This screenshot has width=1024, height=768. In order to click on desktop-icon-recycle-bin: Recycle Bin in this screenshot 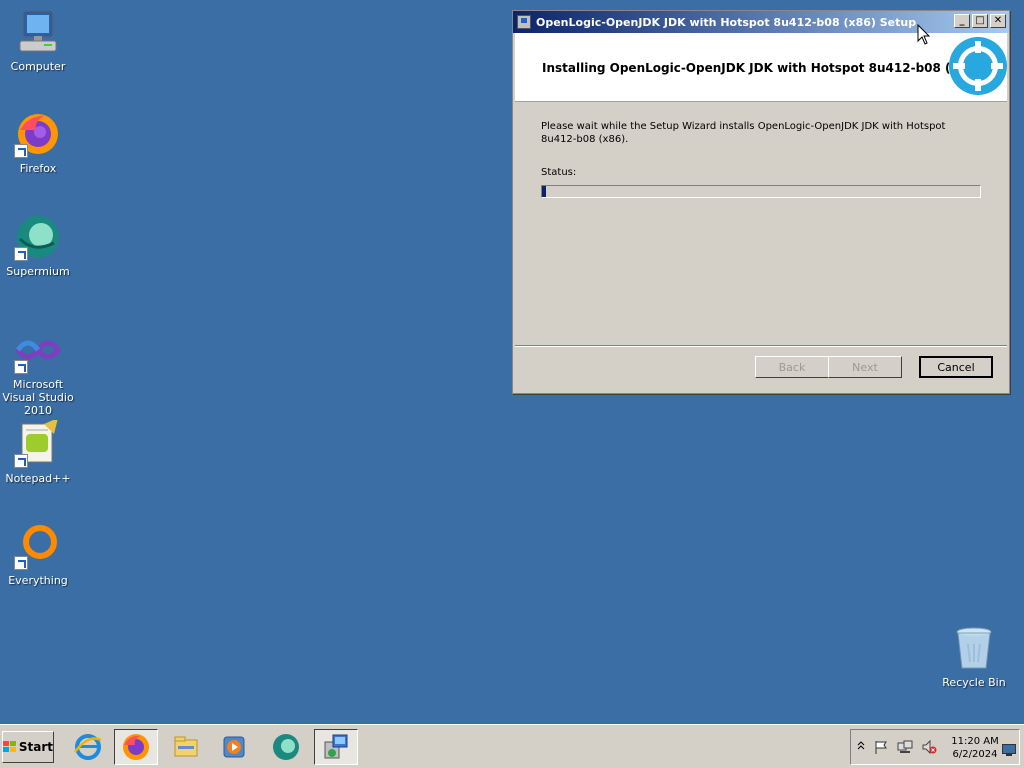, I will do `click(974, 656)`.